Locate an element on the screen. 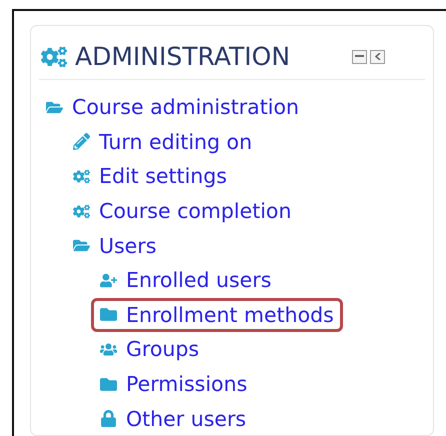 This screenshot has height=436, width=446. tree-link: Other users is located at coordinates (173, 419).